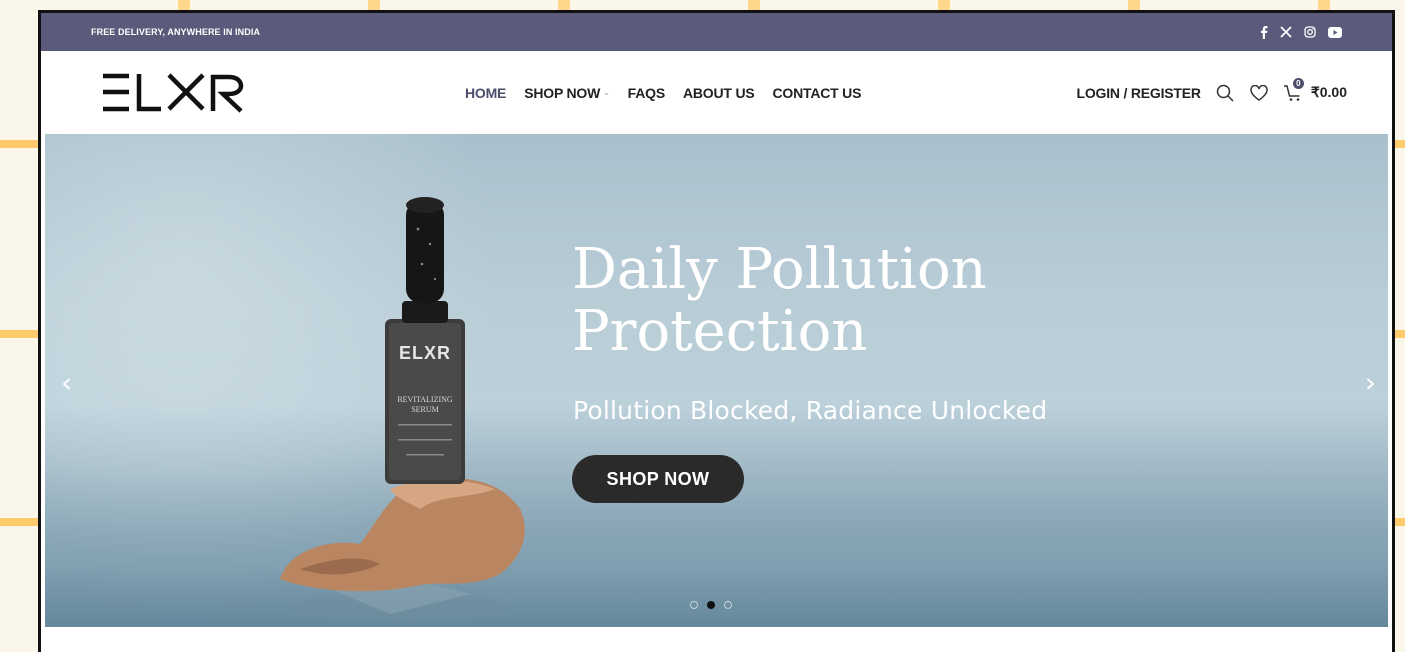  Describe the element at coordinates (716, 32) in the screenshot. I see `promo-bar: FREE DELIVERY, ANYWHERE IN INDIA` at that location.